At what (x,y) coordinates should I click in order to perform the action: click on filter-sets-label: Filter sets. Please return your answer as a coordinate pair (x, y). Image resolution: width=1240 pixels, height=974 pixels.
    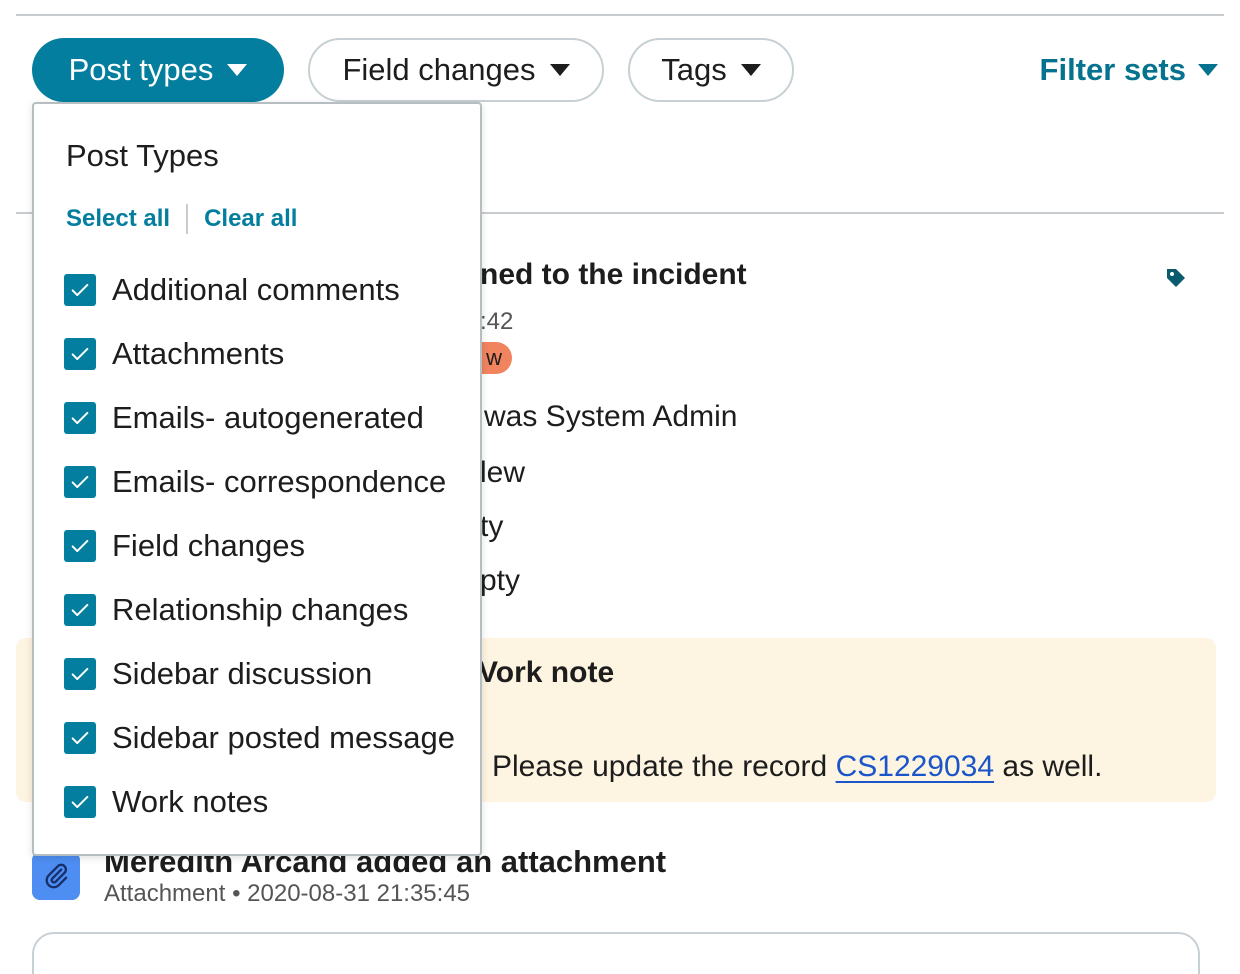
    Looking at the image, I should click on (1112, 69).